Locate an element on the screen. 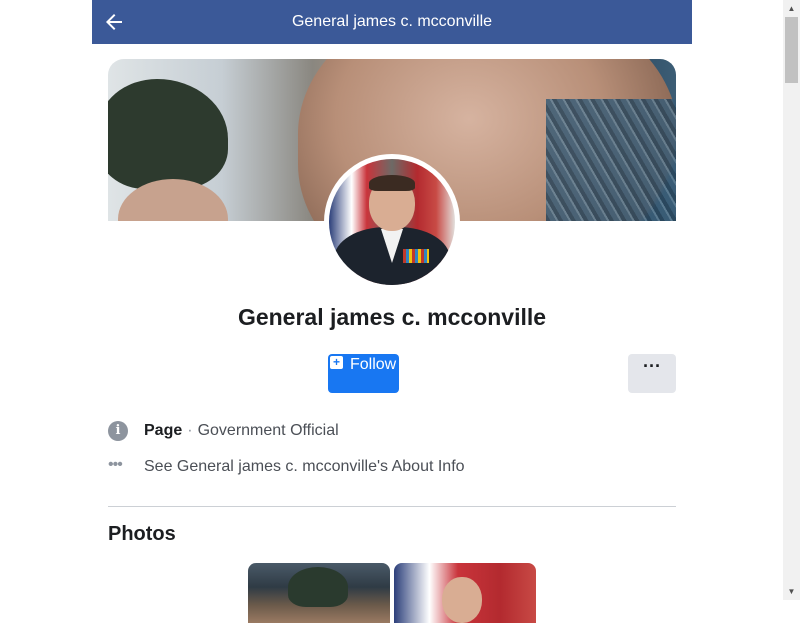 This screenshot has width=800, height=623. follow-button-label: Follow is located at coordinates (373, 364).